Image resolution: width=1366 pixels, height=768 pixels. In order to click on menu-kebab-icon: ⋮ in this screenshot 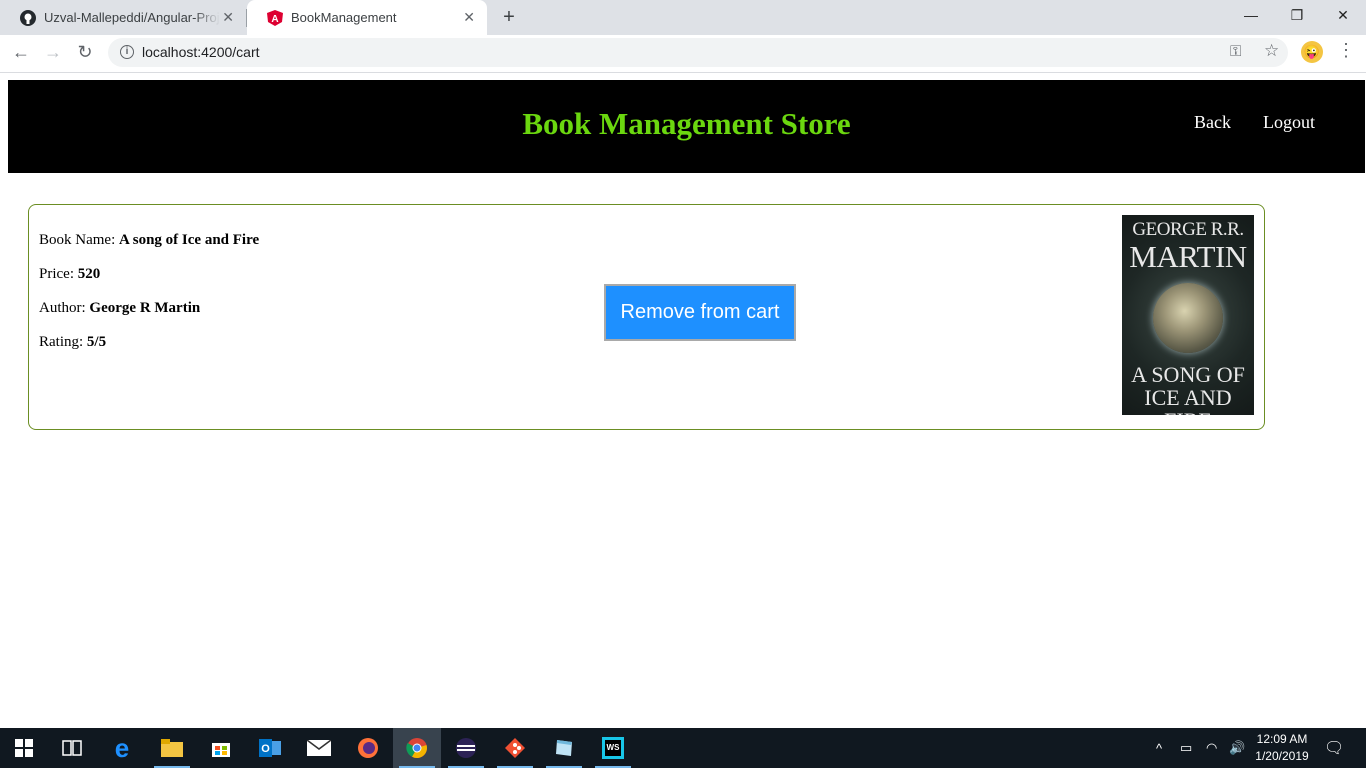, I will do `click(1346, 50)`.